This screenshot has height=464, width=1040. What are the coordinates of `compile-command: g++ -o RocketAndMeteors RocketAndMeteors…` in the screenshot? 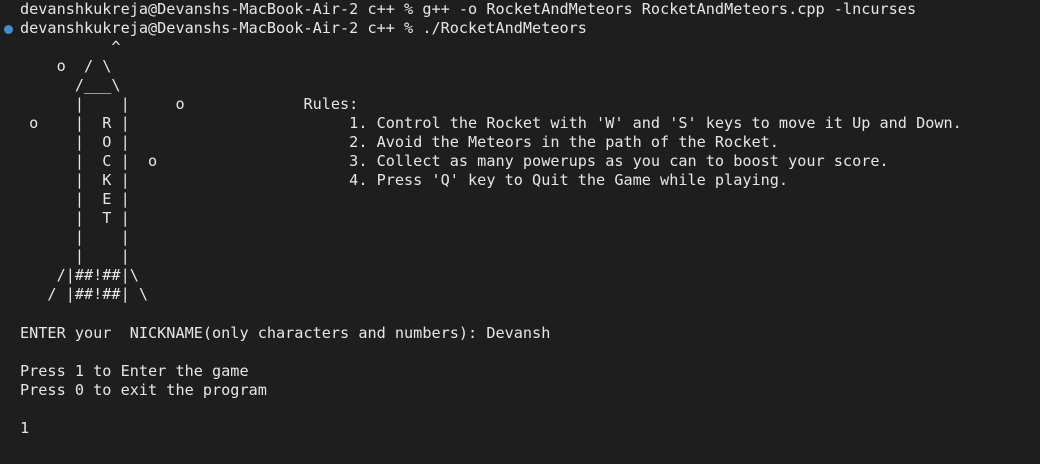 It's located at (669, 9).